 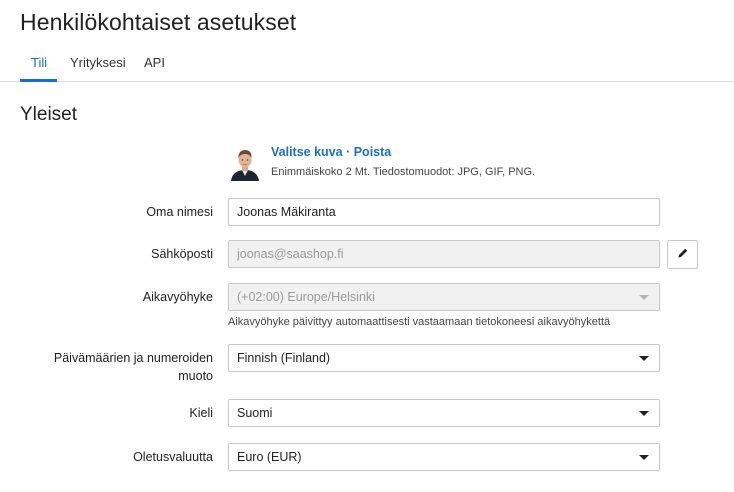 What do you see at coordinates (106, 367) in the screenshot?
I see `format-label: Päivämäärien ja numeroiden muoto` at bounding box center [106, 367].